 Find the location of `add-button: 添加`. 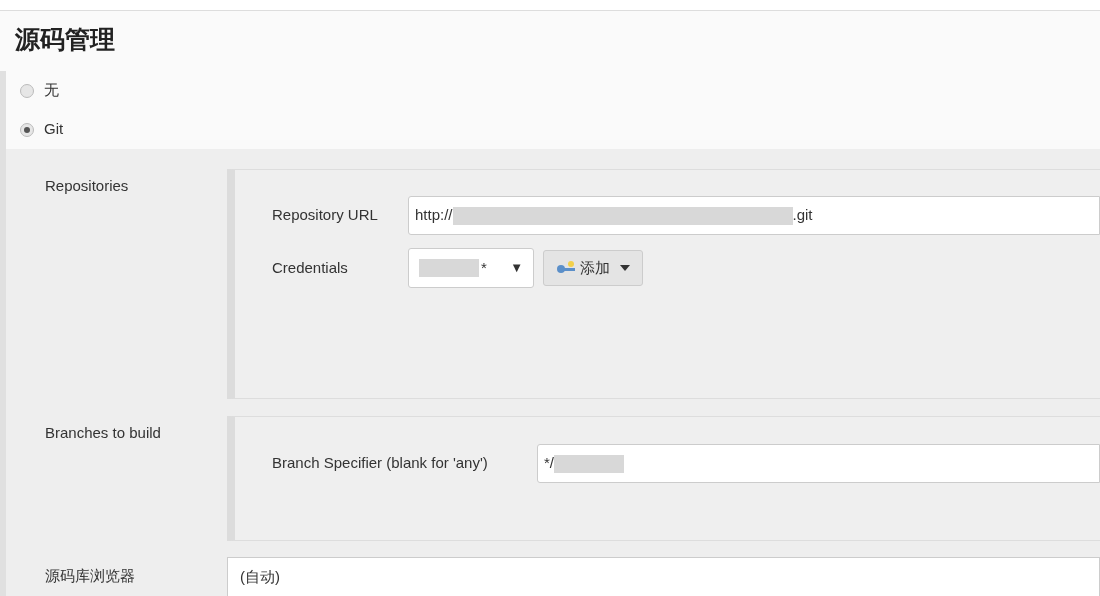

add-button: 添加 is located at coordinates (593, 268).